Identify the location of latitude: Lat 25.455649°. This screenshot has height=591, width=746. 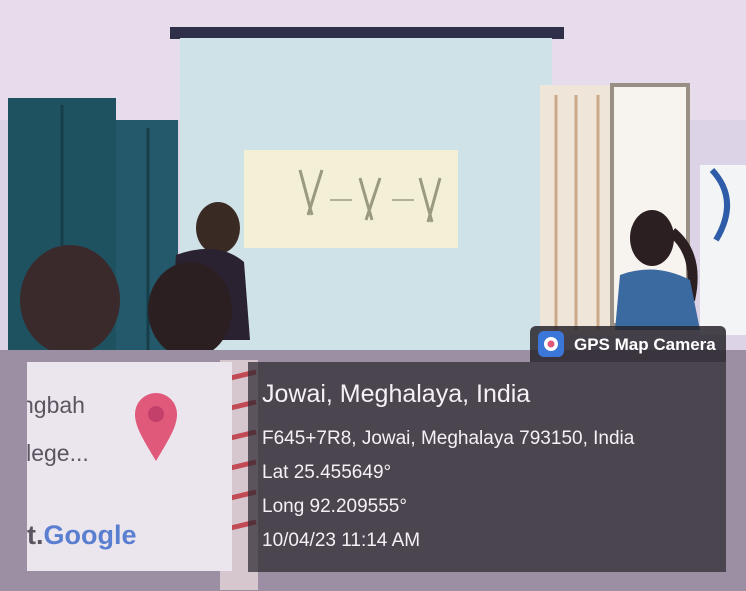
(327, 472).